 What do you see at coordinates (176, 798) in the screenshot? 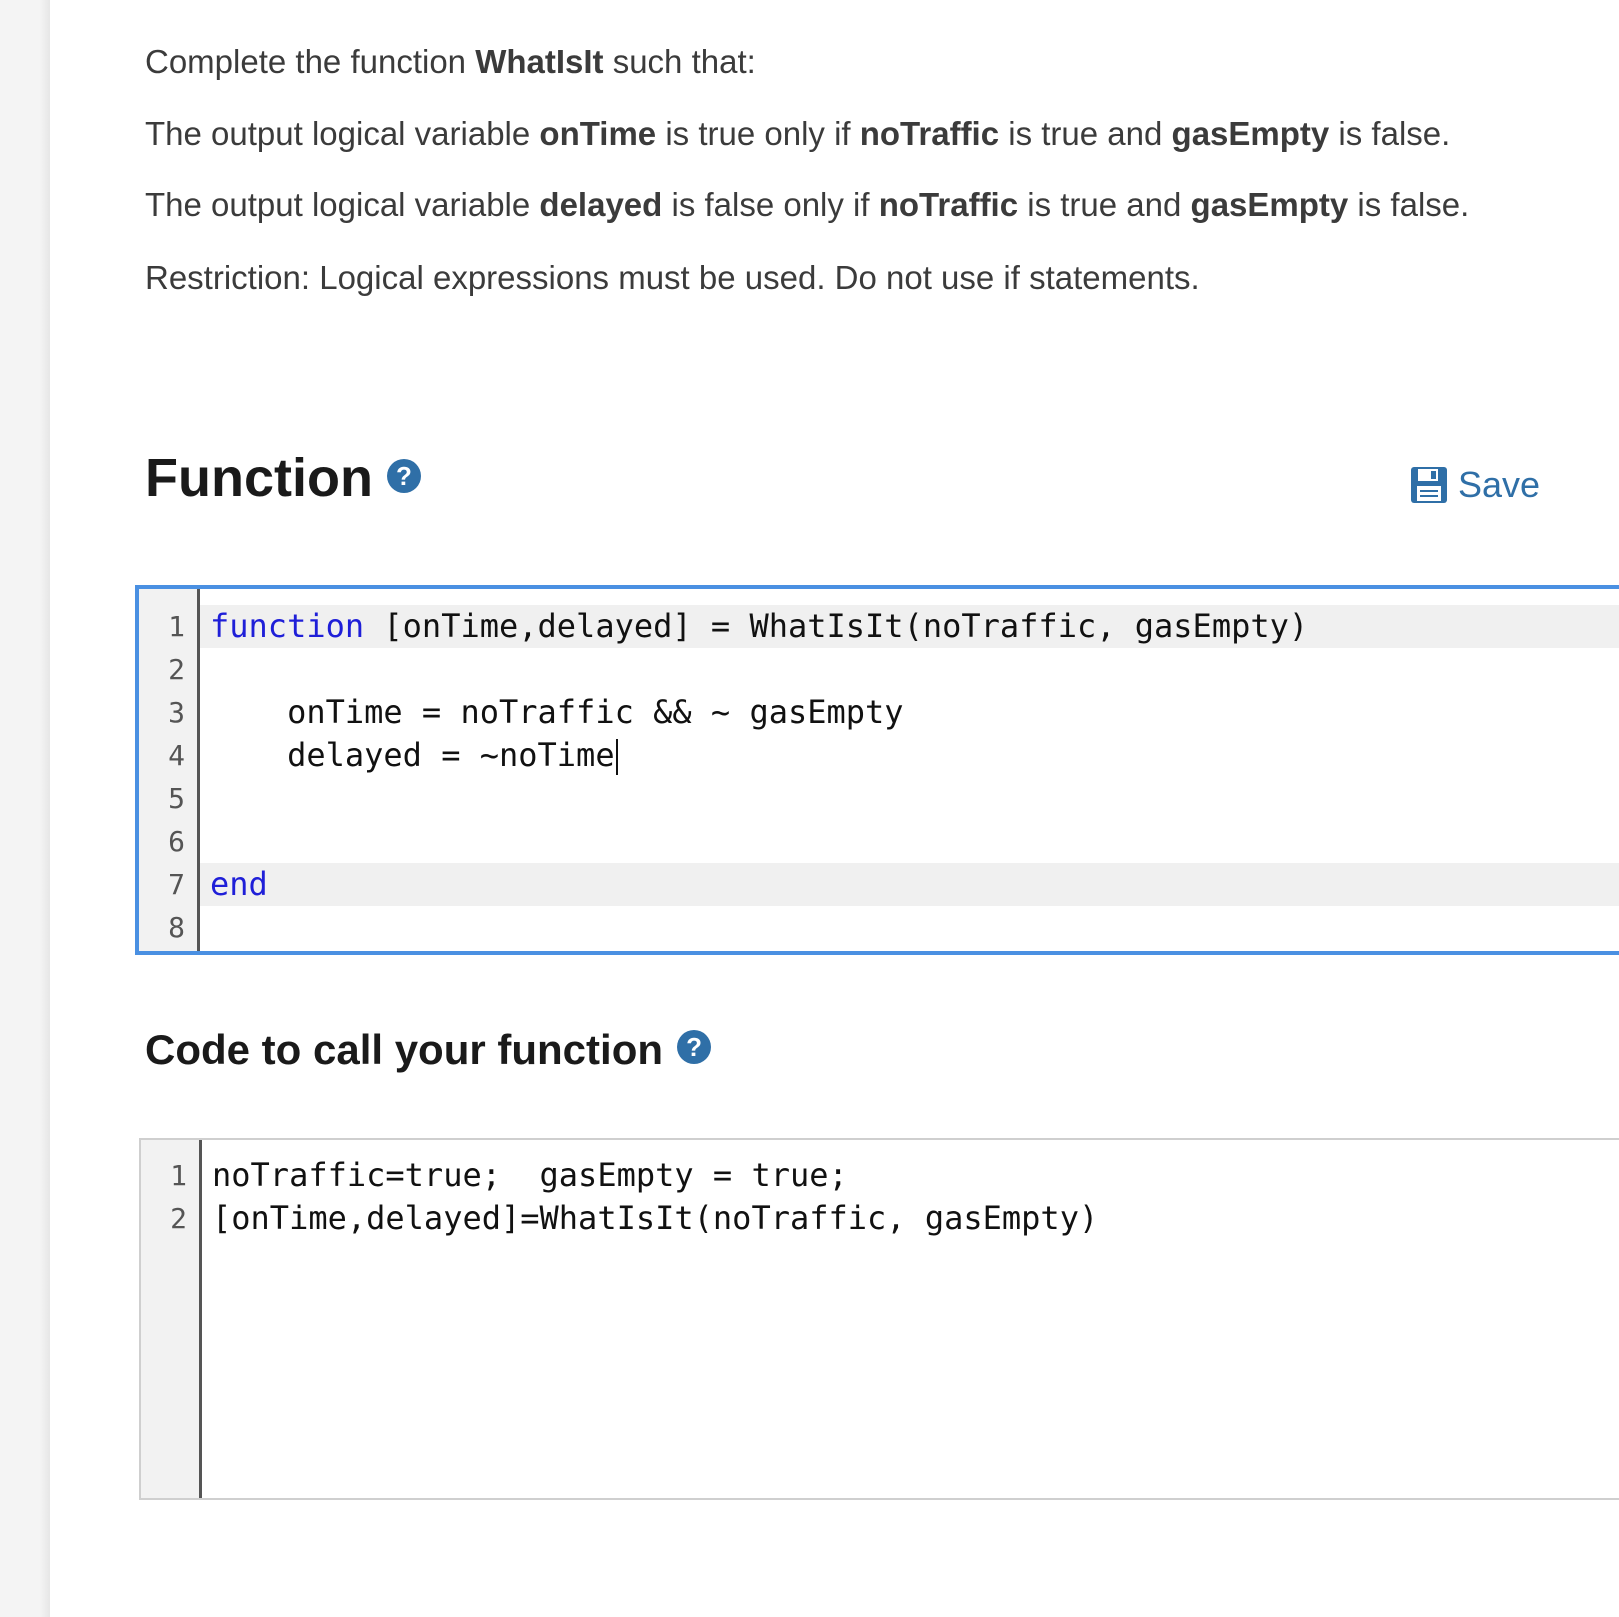
I see `line-number: 5` at bounding box center [176, 798].